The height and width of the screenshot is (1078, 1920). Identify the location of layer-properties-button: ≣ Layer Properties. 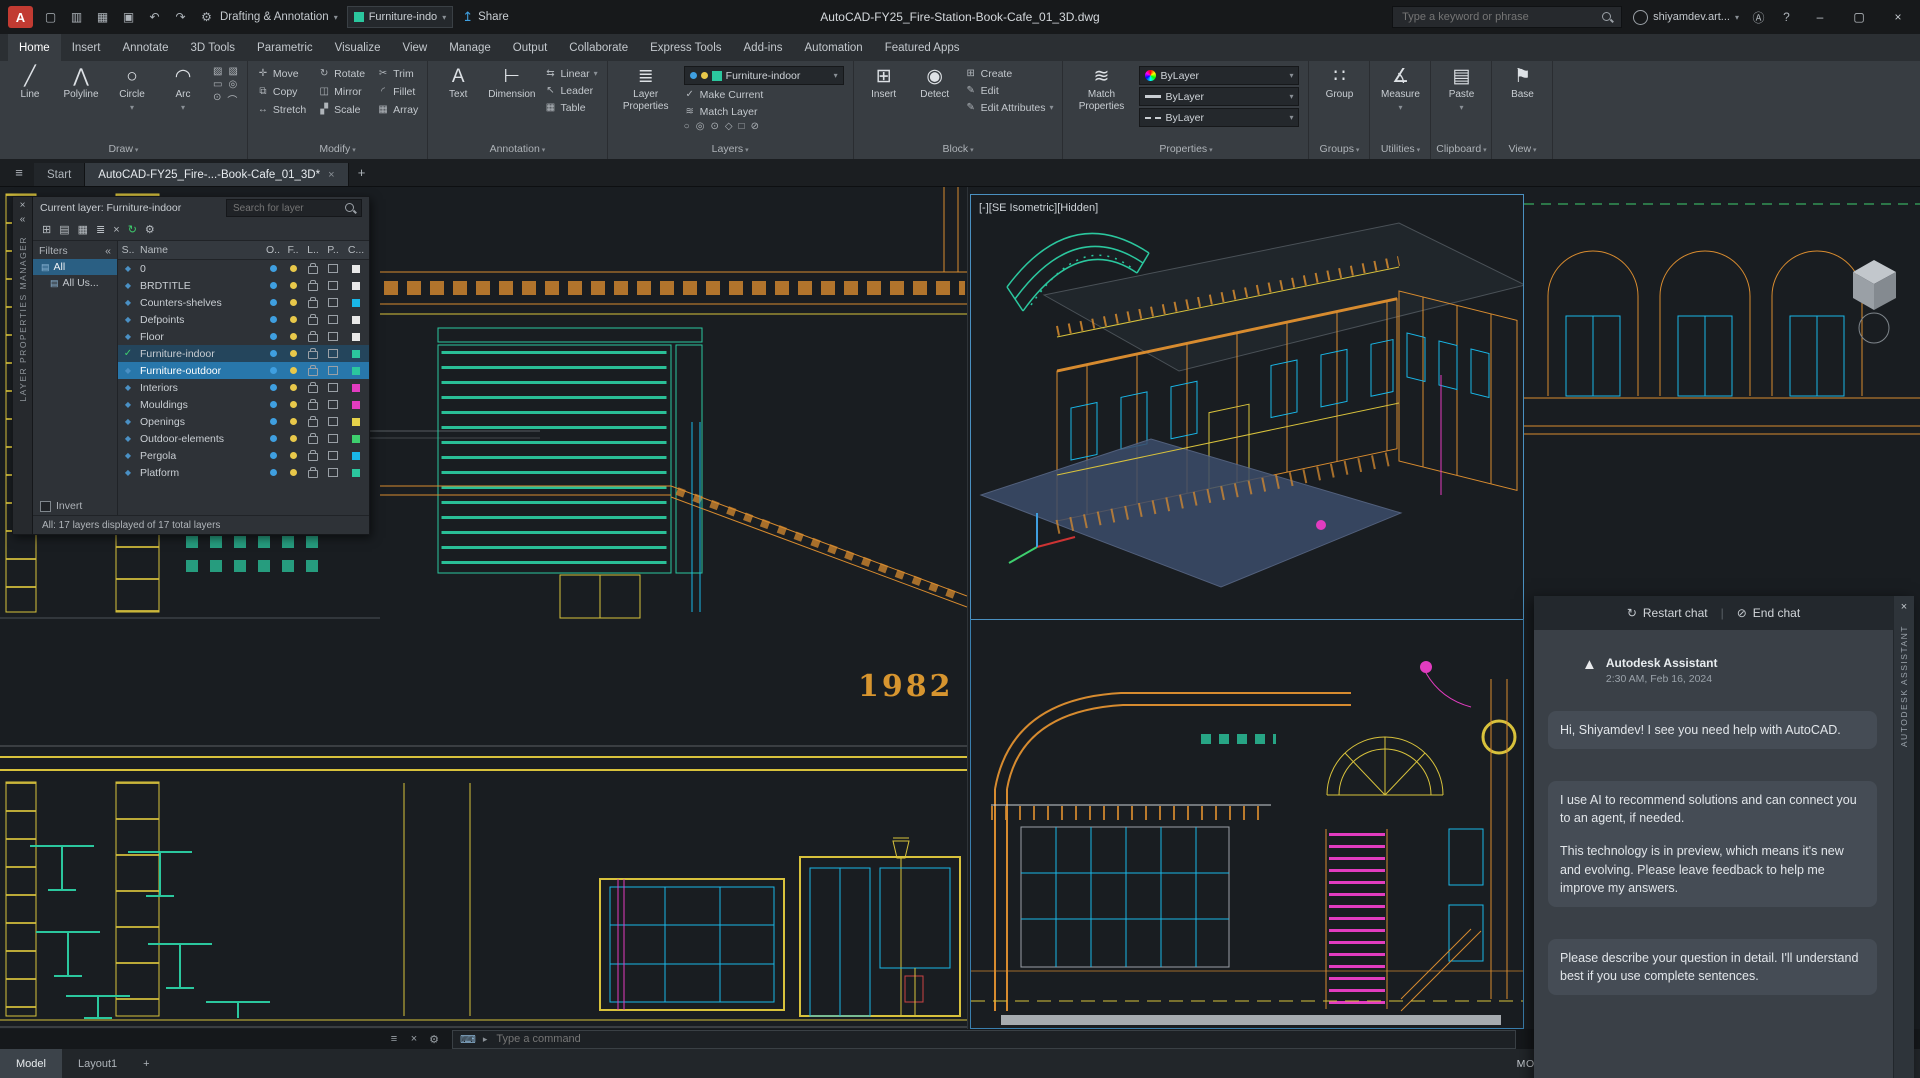
(646, 89).